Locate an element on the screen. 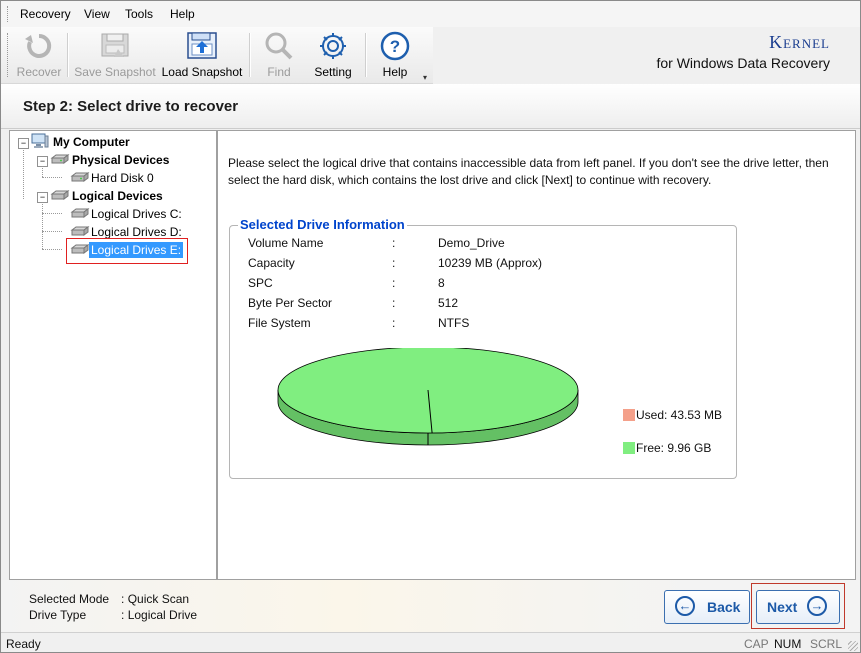 The image size is (861, 653). brand-logo: Kernel for Windows Data Recovery is located at coordinates (743, 51).